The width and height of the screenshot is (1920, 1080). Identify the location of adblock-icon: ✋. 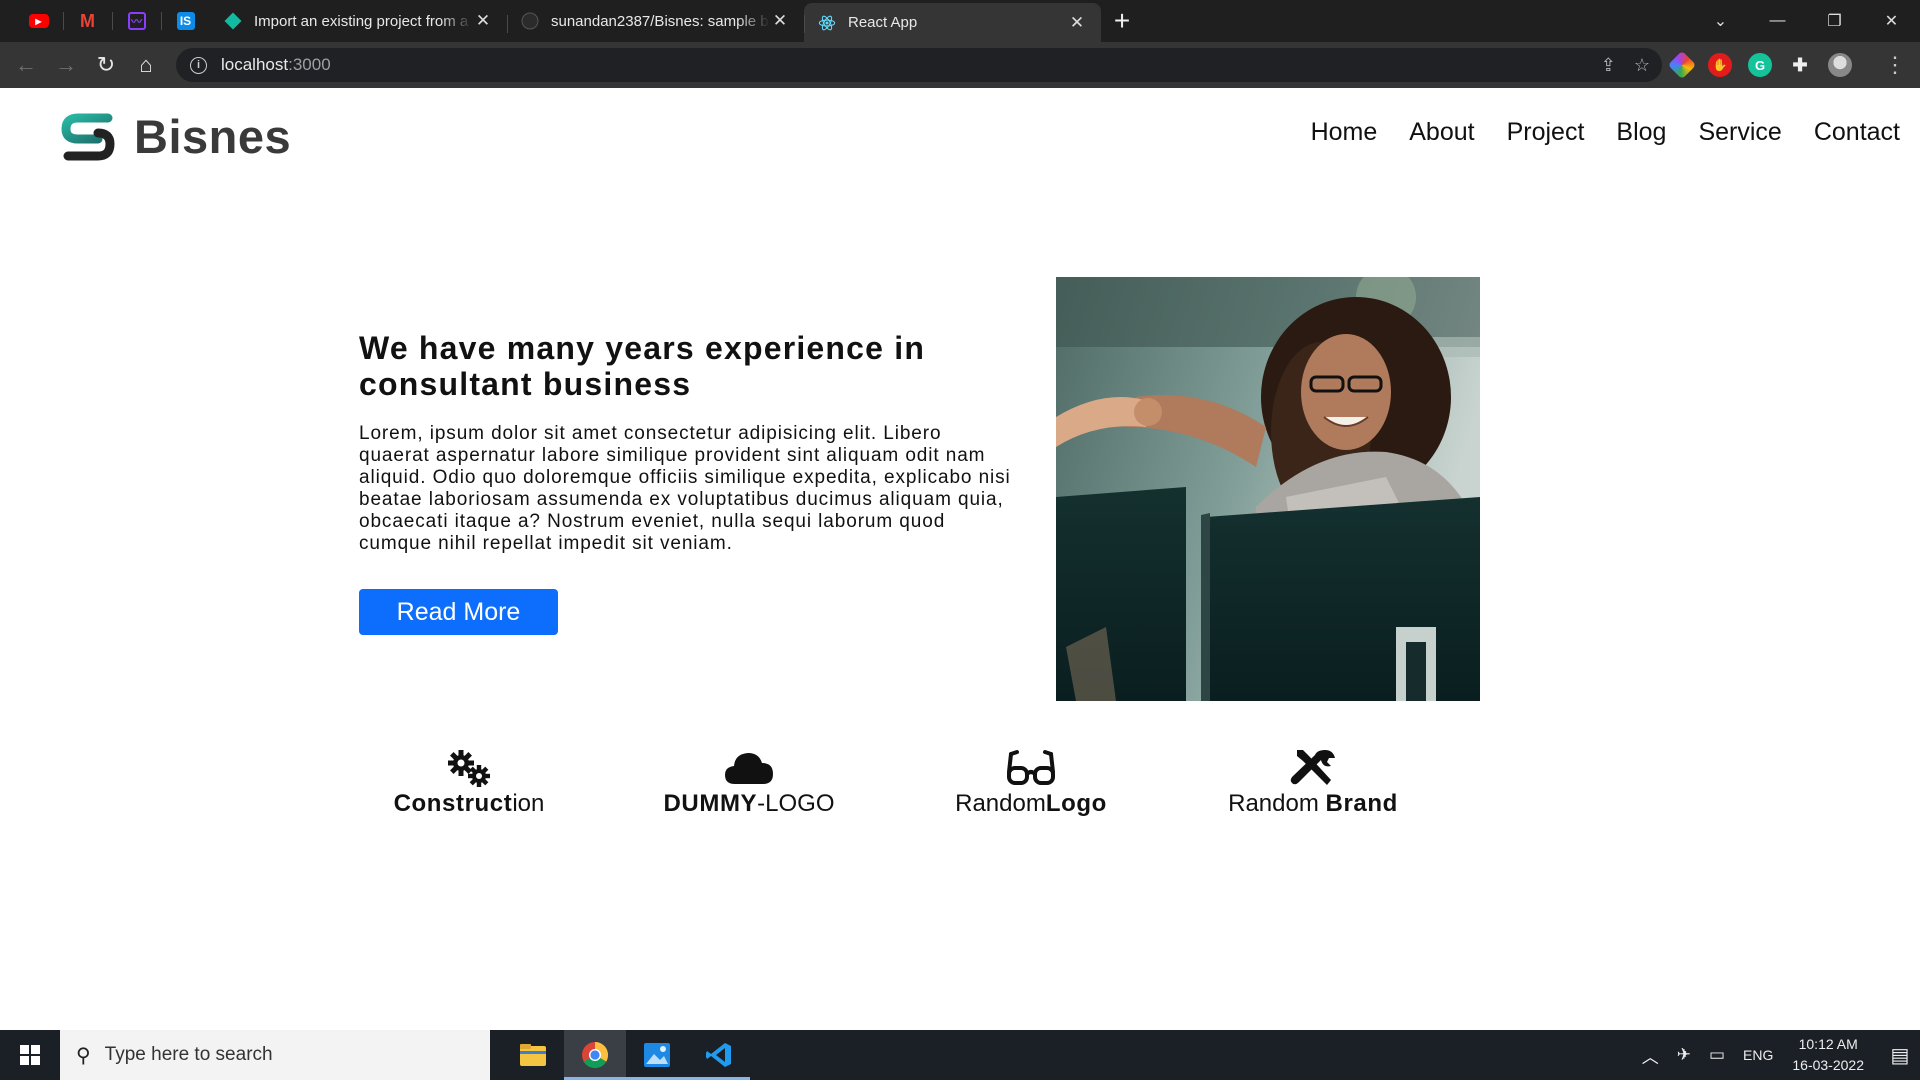
(1720, 65).